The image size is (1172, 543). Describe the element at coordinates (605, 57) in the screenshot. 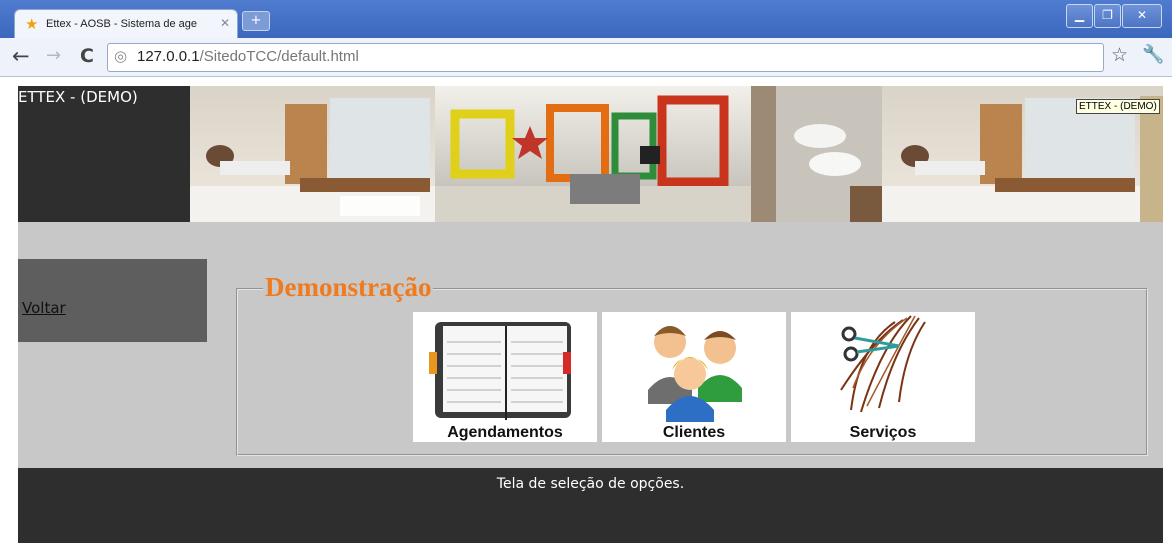

I see `address-bar: ◎ 127.0.0.1/SitedoTCC/default.html` at that location.